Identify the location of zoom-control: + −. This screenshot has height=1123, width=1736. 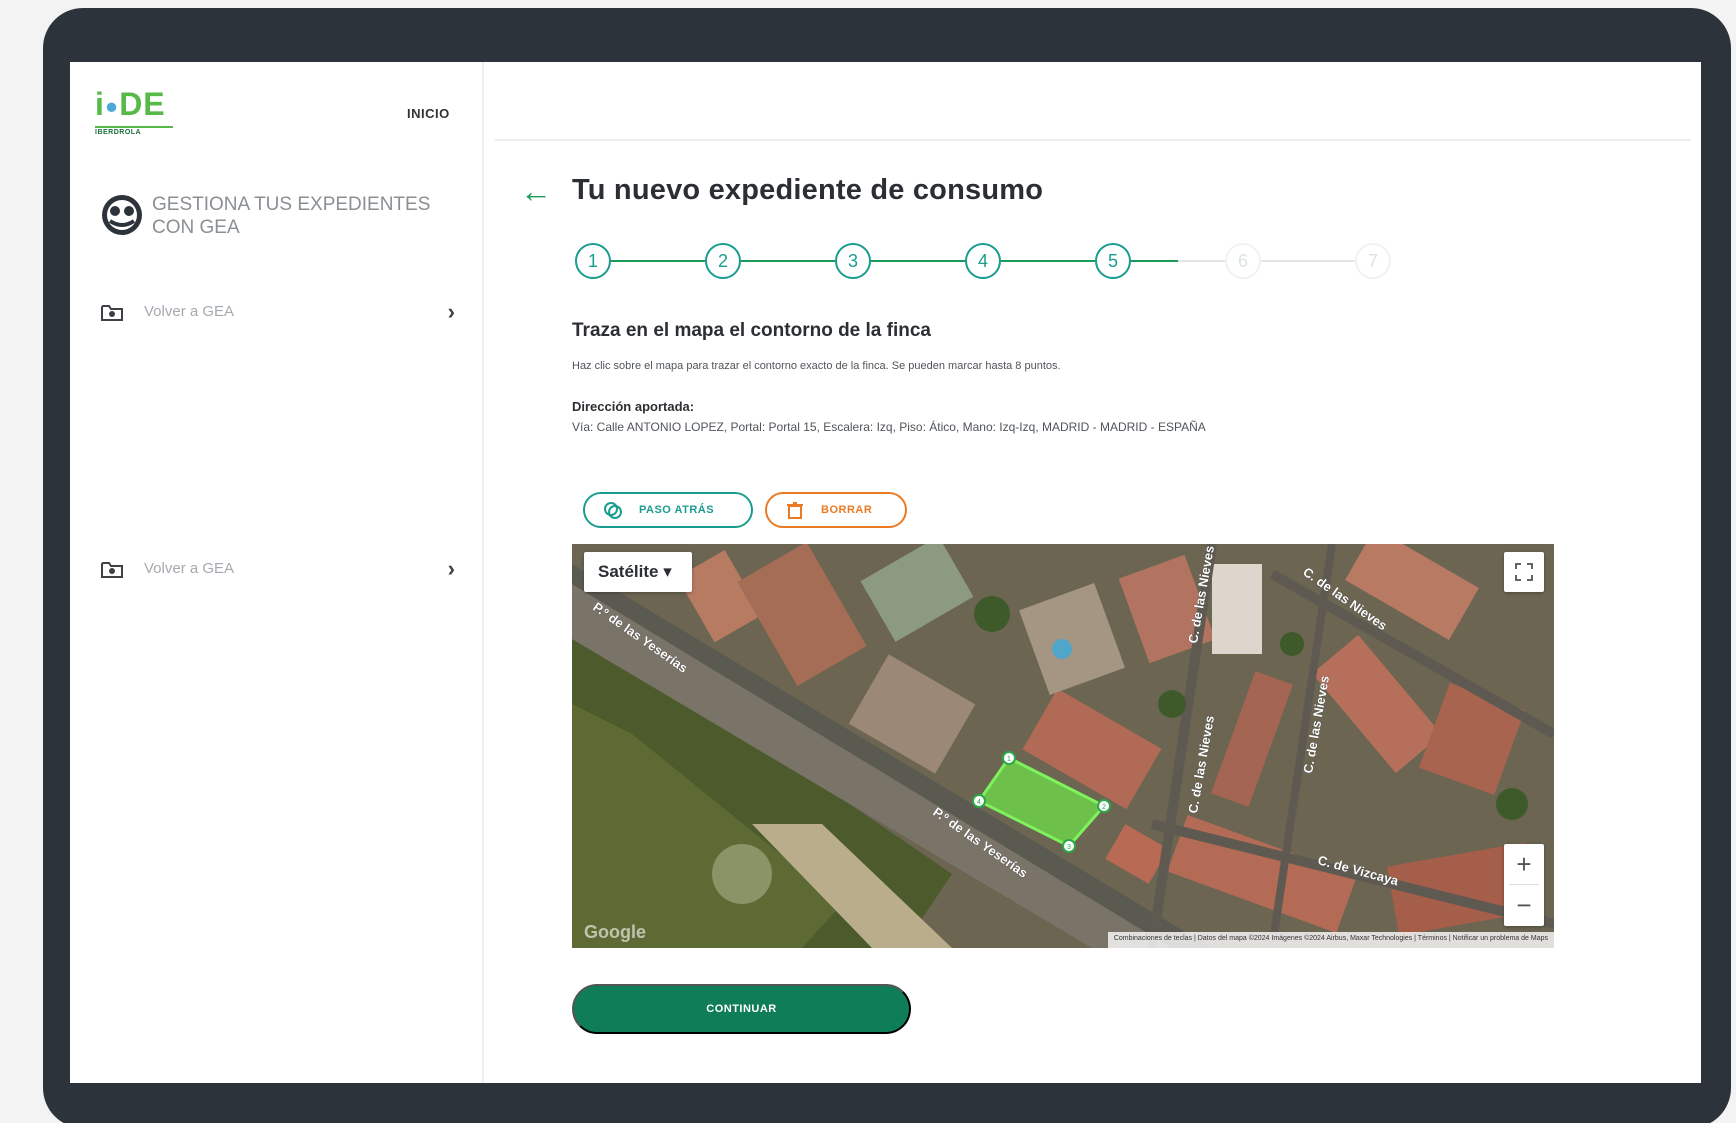
(1524, 885).